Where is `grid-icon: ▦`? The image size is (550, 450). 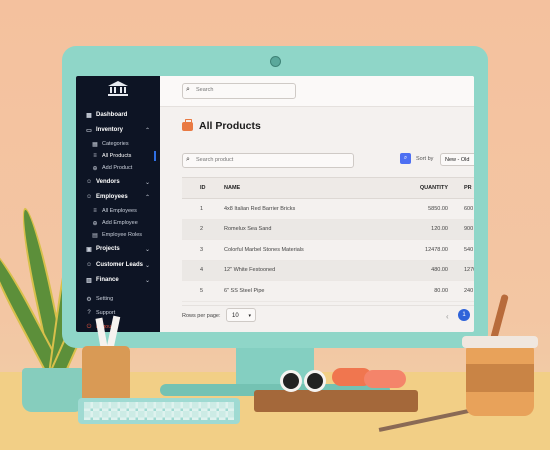
grid-icon: ▦ is located at coordinates (95, 144).